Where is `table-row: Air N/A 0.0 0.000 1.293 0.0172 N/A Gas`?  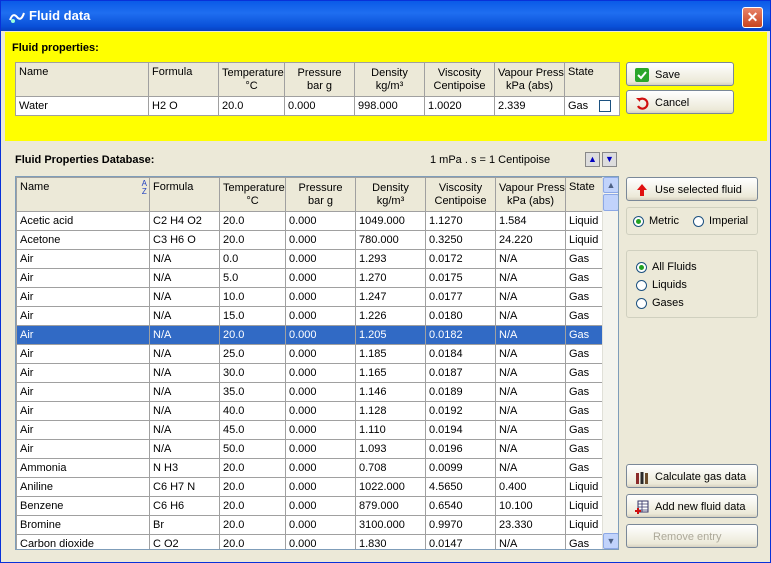 table-row: Air N/A 0.0 0.000 1.293 0.0172 N/A Gas is located at coordinates (309, 259).